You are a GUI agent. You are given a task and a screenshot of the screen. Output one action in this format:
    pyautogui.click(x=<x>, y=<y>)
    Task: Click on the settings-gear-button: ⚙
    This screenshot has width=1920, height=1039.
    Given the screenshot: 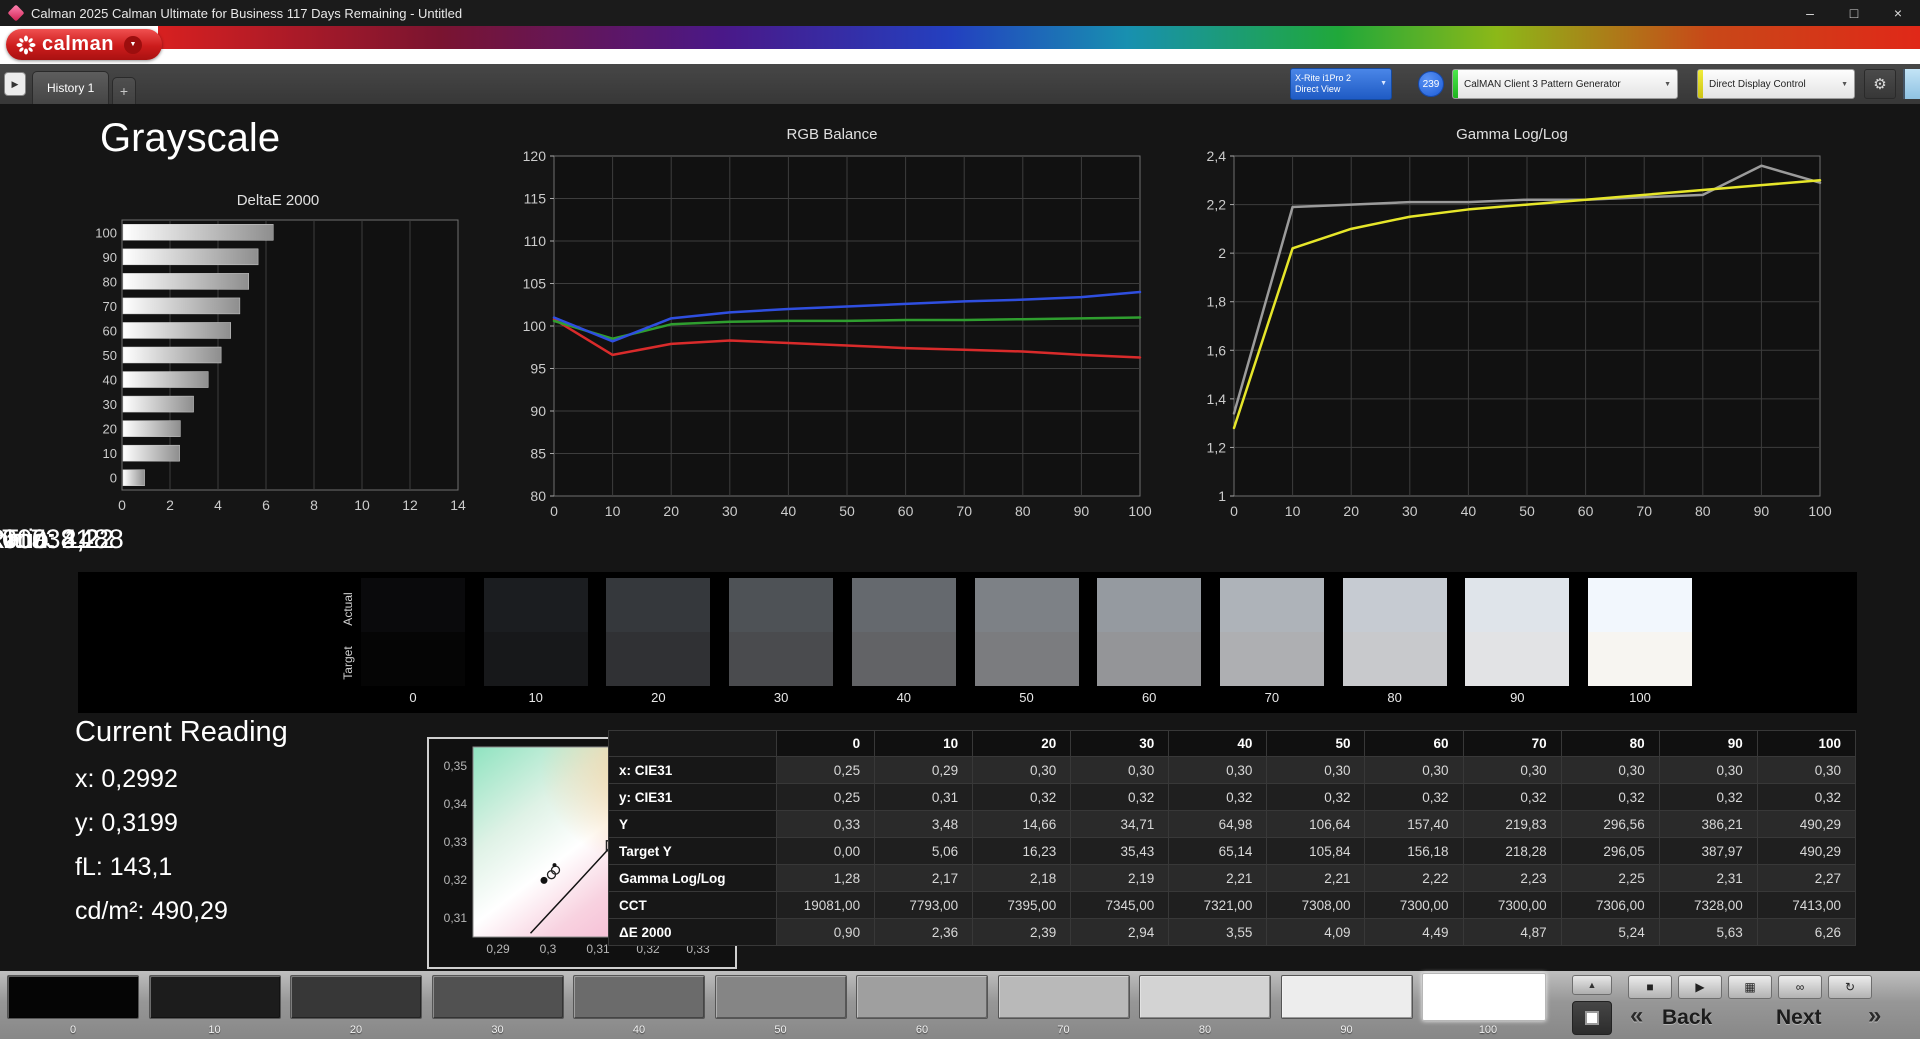 What is the action you would take?
    pyautogui.click(x=1880, y=84)
    